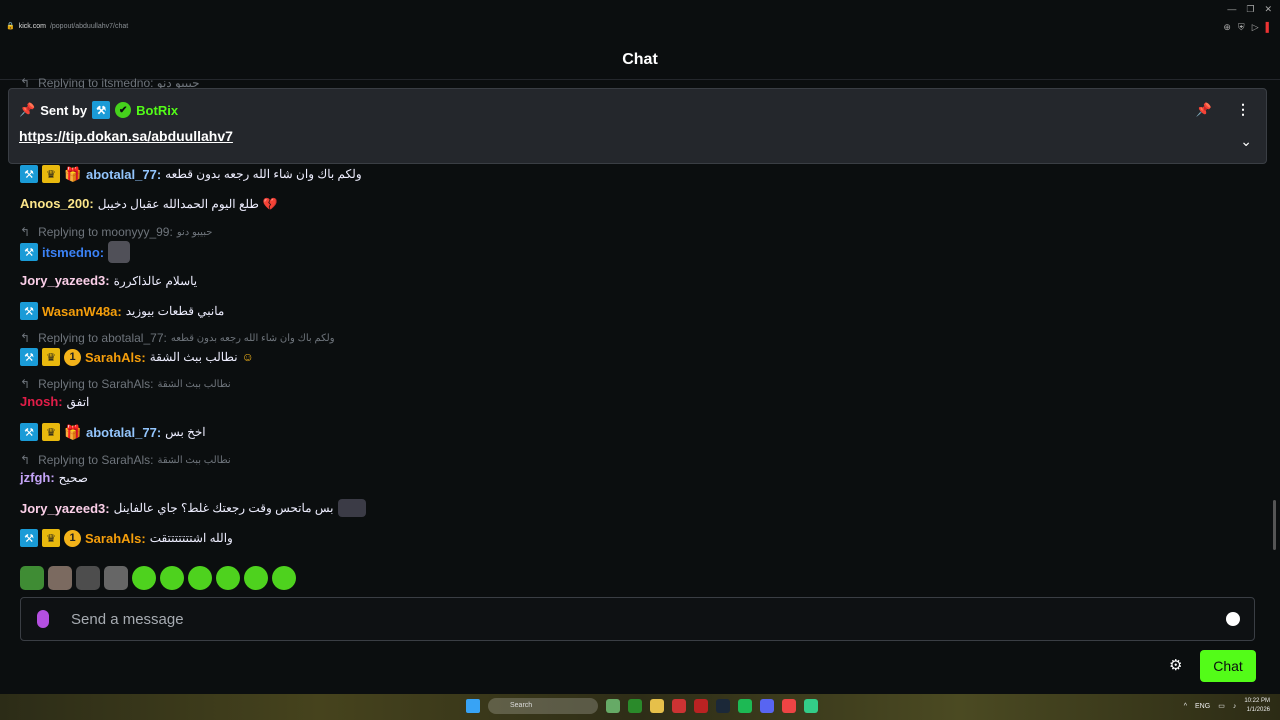 The image size is (1280, 720). I want to click on gear-icon: ⚙, so click(1175, 665).